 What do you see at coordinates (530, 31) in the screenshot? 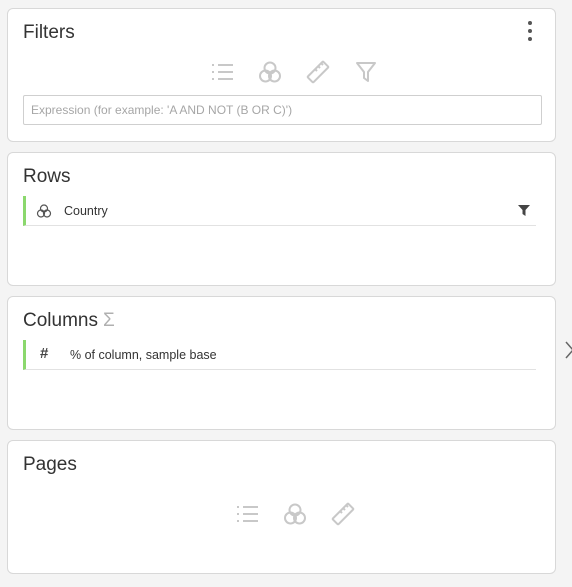
I see `more-options-icon` at bounding box center [530, 31].